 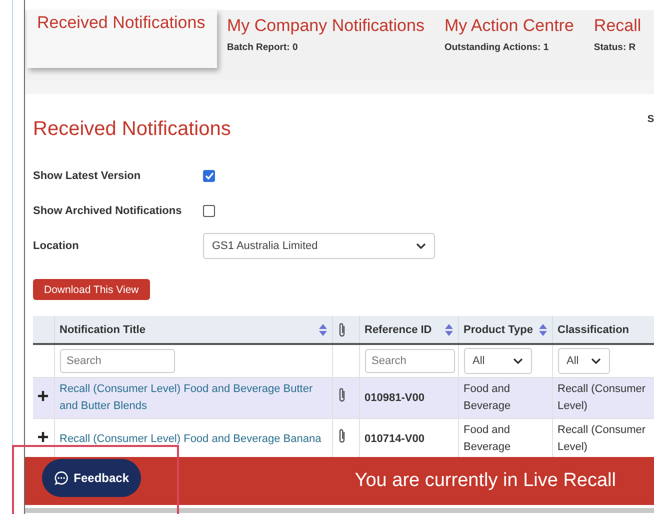 I want to click on column-header, so click(x=345, y=330).